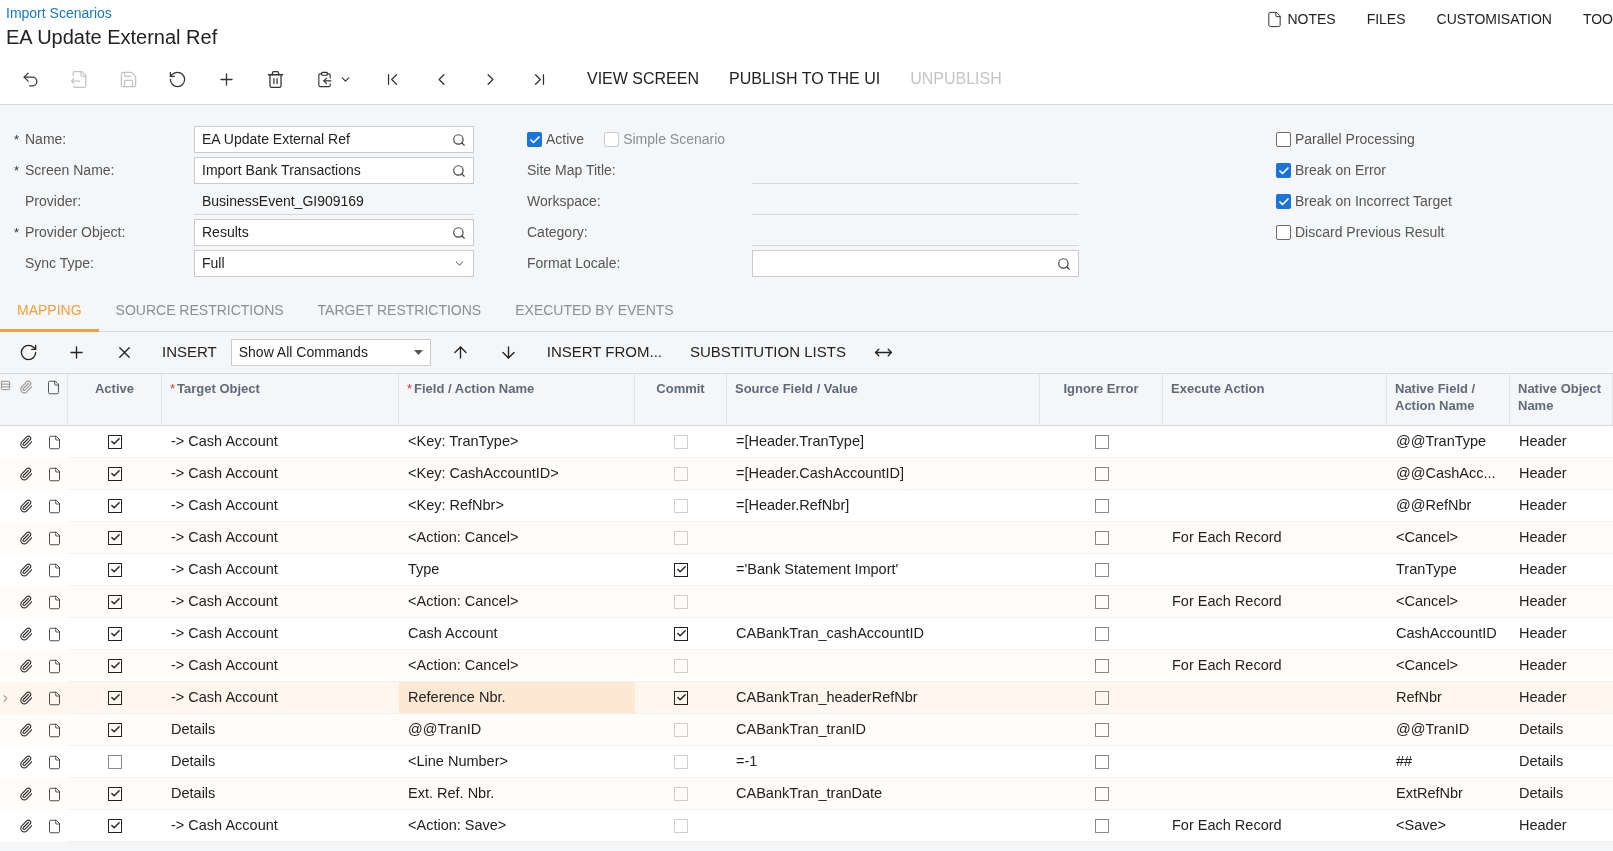  What do you see at coordinates (112, 13) in the screenshot?
I see `breadcrumb-link: Import Scenarios` at bounding box center [112, 13].